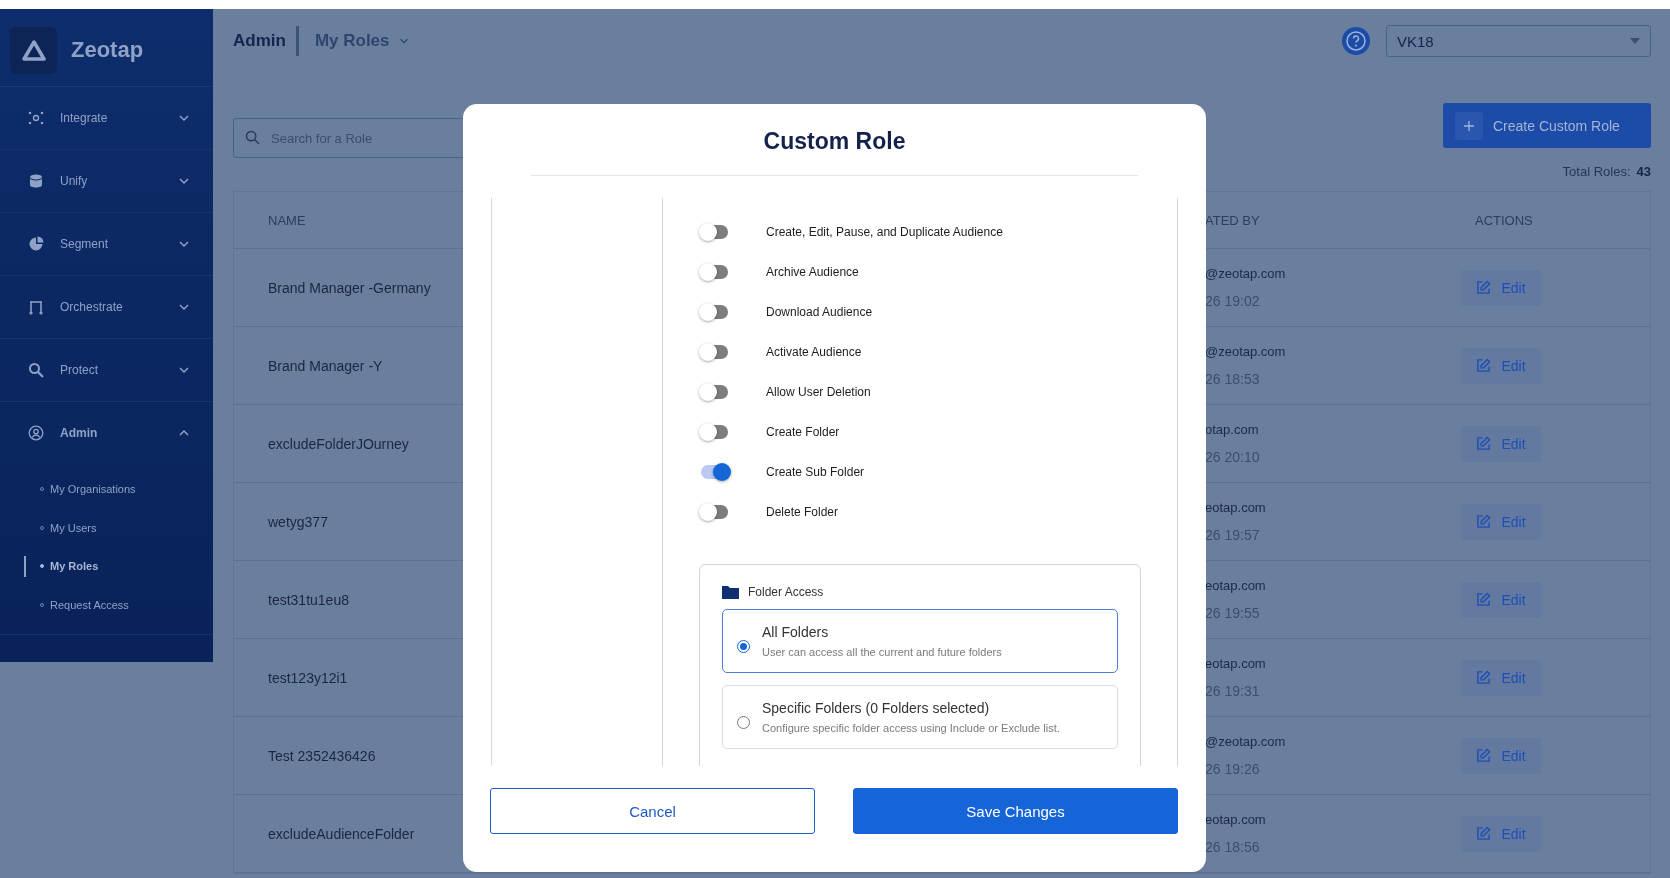  What do you see at coordinates (1469, 125) in the screenshot?
I see `plus-icon` at bounding box center [1469, 125].